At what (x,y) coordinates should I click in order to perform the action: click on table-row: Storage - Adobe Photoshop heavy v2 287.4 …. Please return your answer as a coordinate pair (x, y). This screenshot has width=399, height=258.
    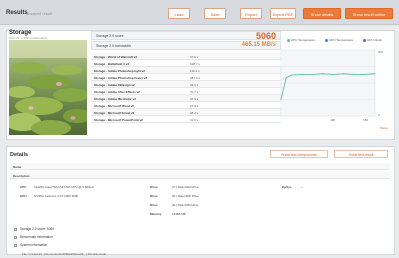
    Looking at the image, I should click on (186, 77).